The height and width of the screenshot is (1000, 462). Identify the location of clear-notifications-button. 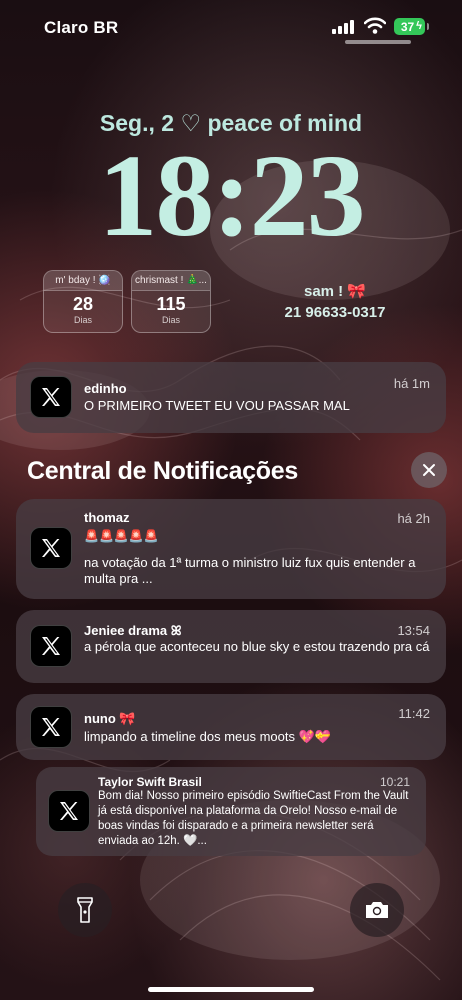
(429, 470).